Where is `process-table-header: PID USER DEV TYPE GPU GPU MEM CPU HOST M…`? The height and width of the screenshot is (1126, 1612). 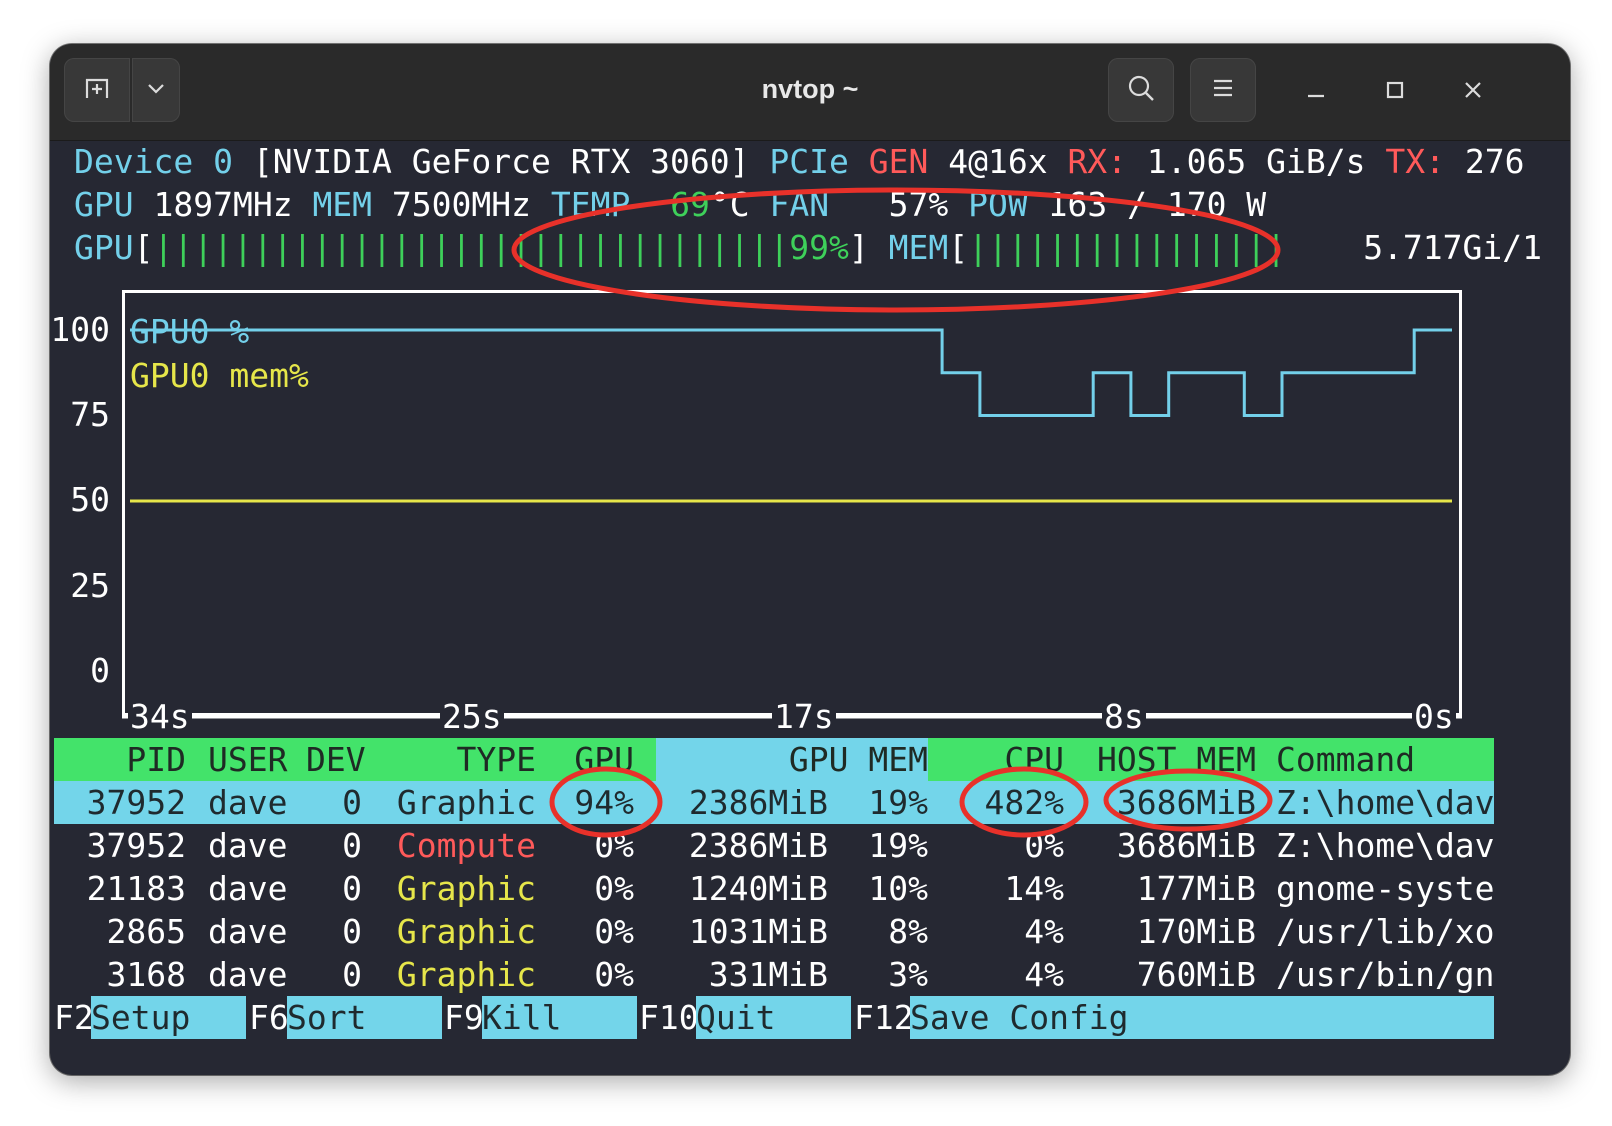
process-table-header: PID USER DEV TYPE GPU GPU MEM CPU HOST M… is located at coordinates (774, 759).